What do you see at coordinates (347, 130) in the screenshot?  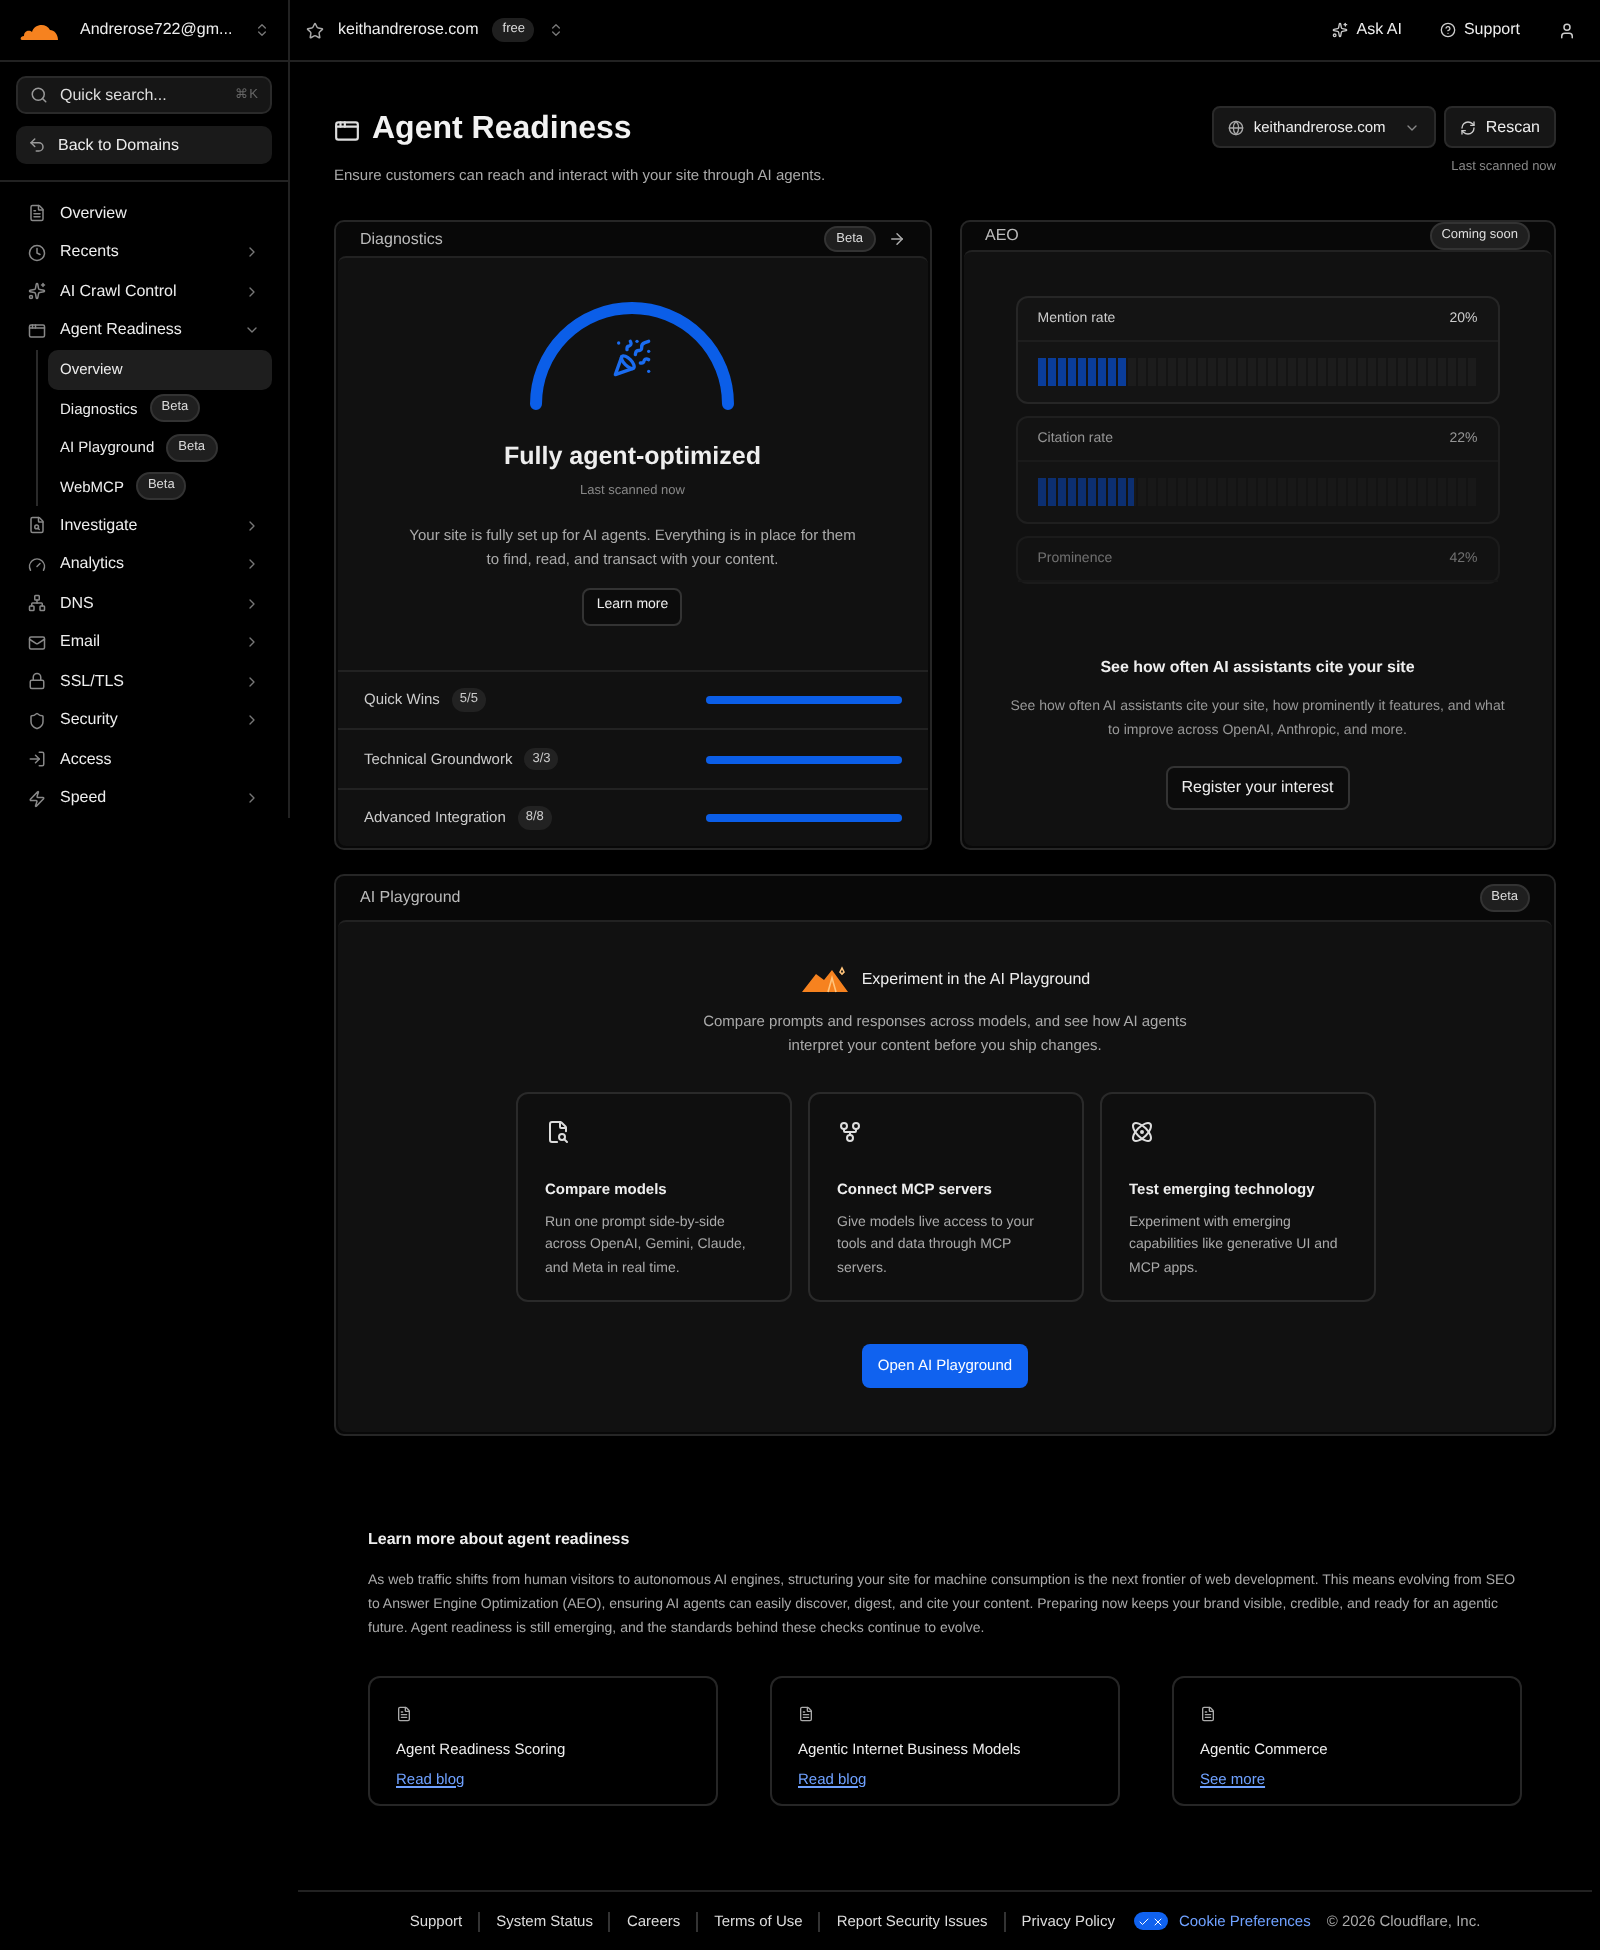 I see `page-icon` at bounding box center [347, 130].